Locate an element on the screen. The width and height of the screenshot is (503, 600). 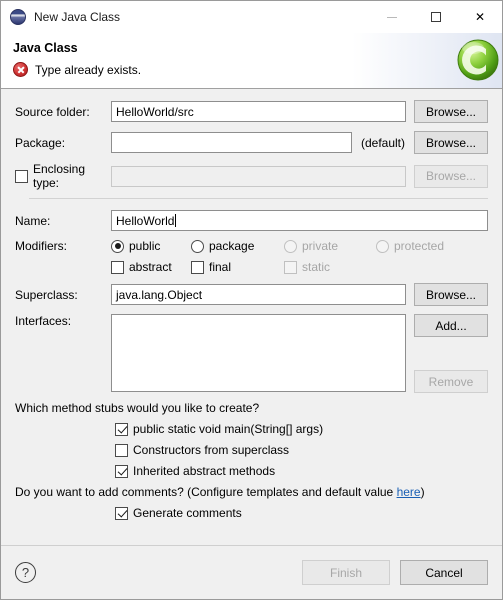
stub-main-label: public static void main(String[] args) is located at coordinates (228, 429).